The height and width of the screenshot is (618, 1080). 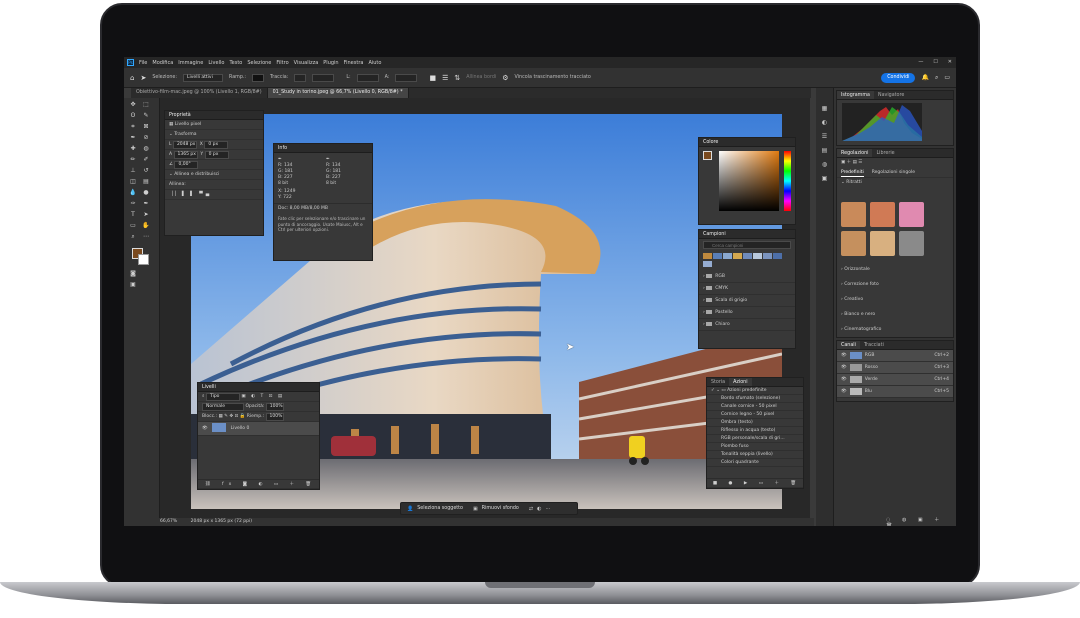 What do you see at coordinates (445, 78) in the screenshot?
I see `path-align-icon: ☰` at bounding box center [445, 78].